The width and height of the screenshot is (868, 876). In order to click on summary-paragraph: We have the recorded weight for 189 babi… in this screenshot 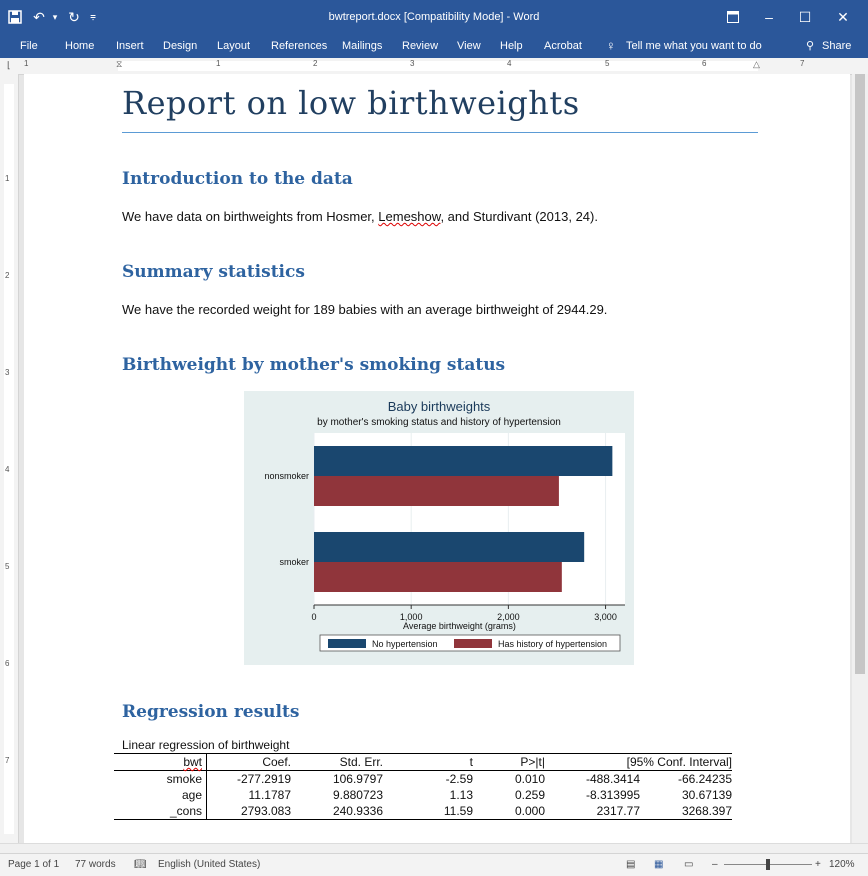, I will do `click(365, 309)`.